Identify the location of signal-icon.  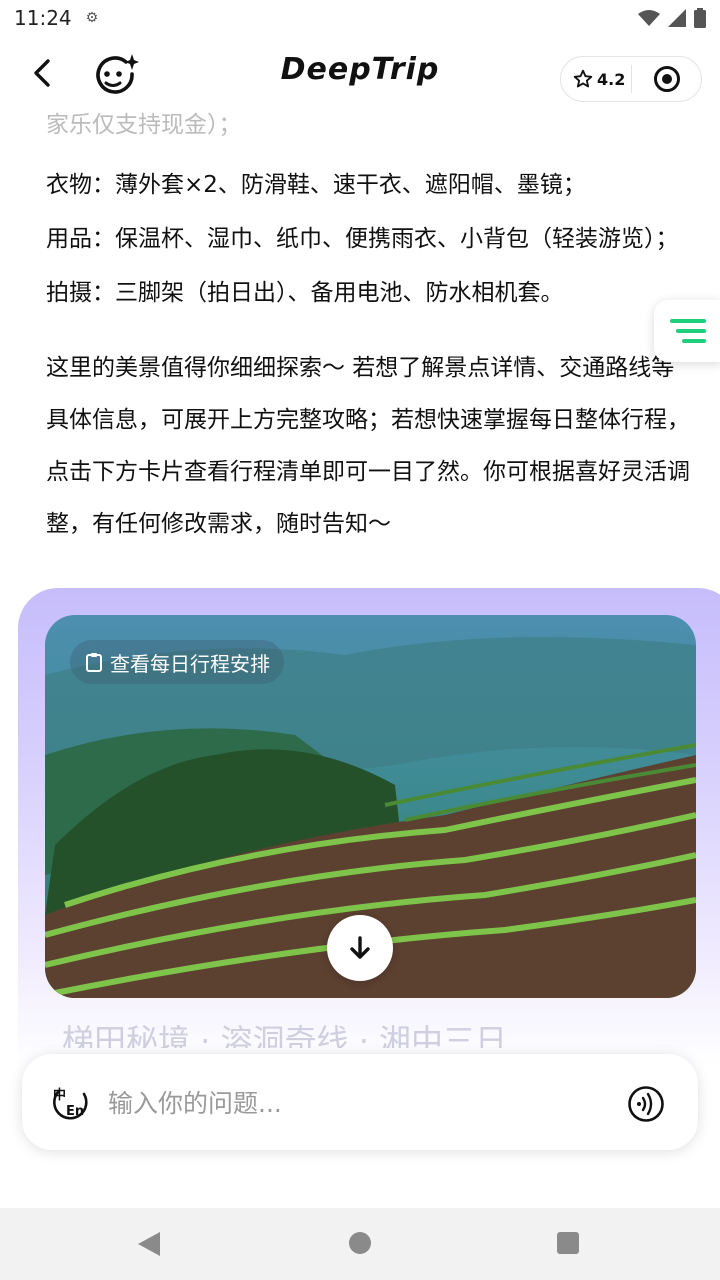
(677, 18).